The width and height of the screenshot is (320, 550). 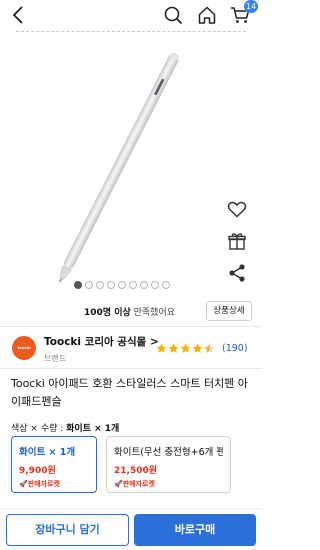 I want to click on product-detail-button: 상품상세, so click(x=229, y=311).